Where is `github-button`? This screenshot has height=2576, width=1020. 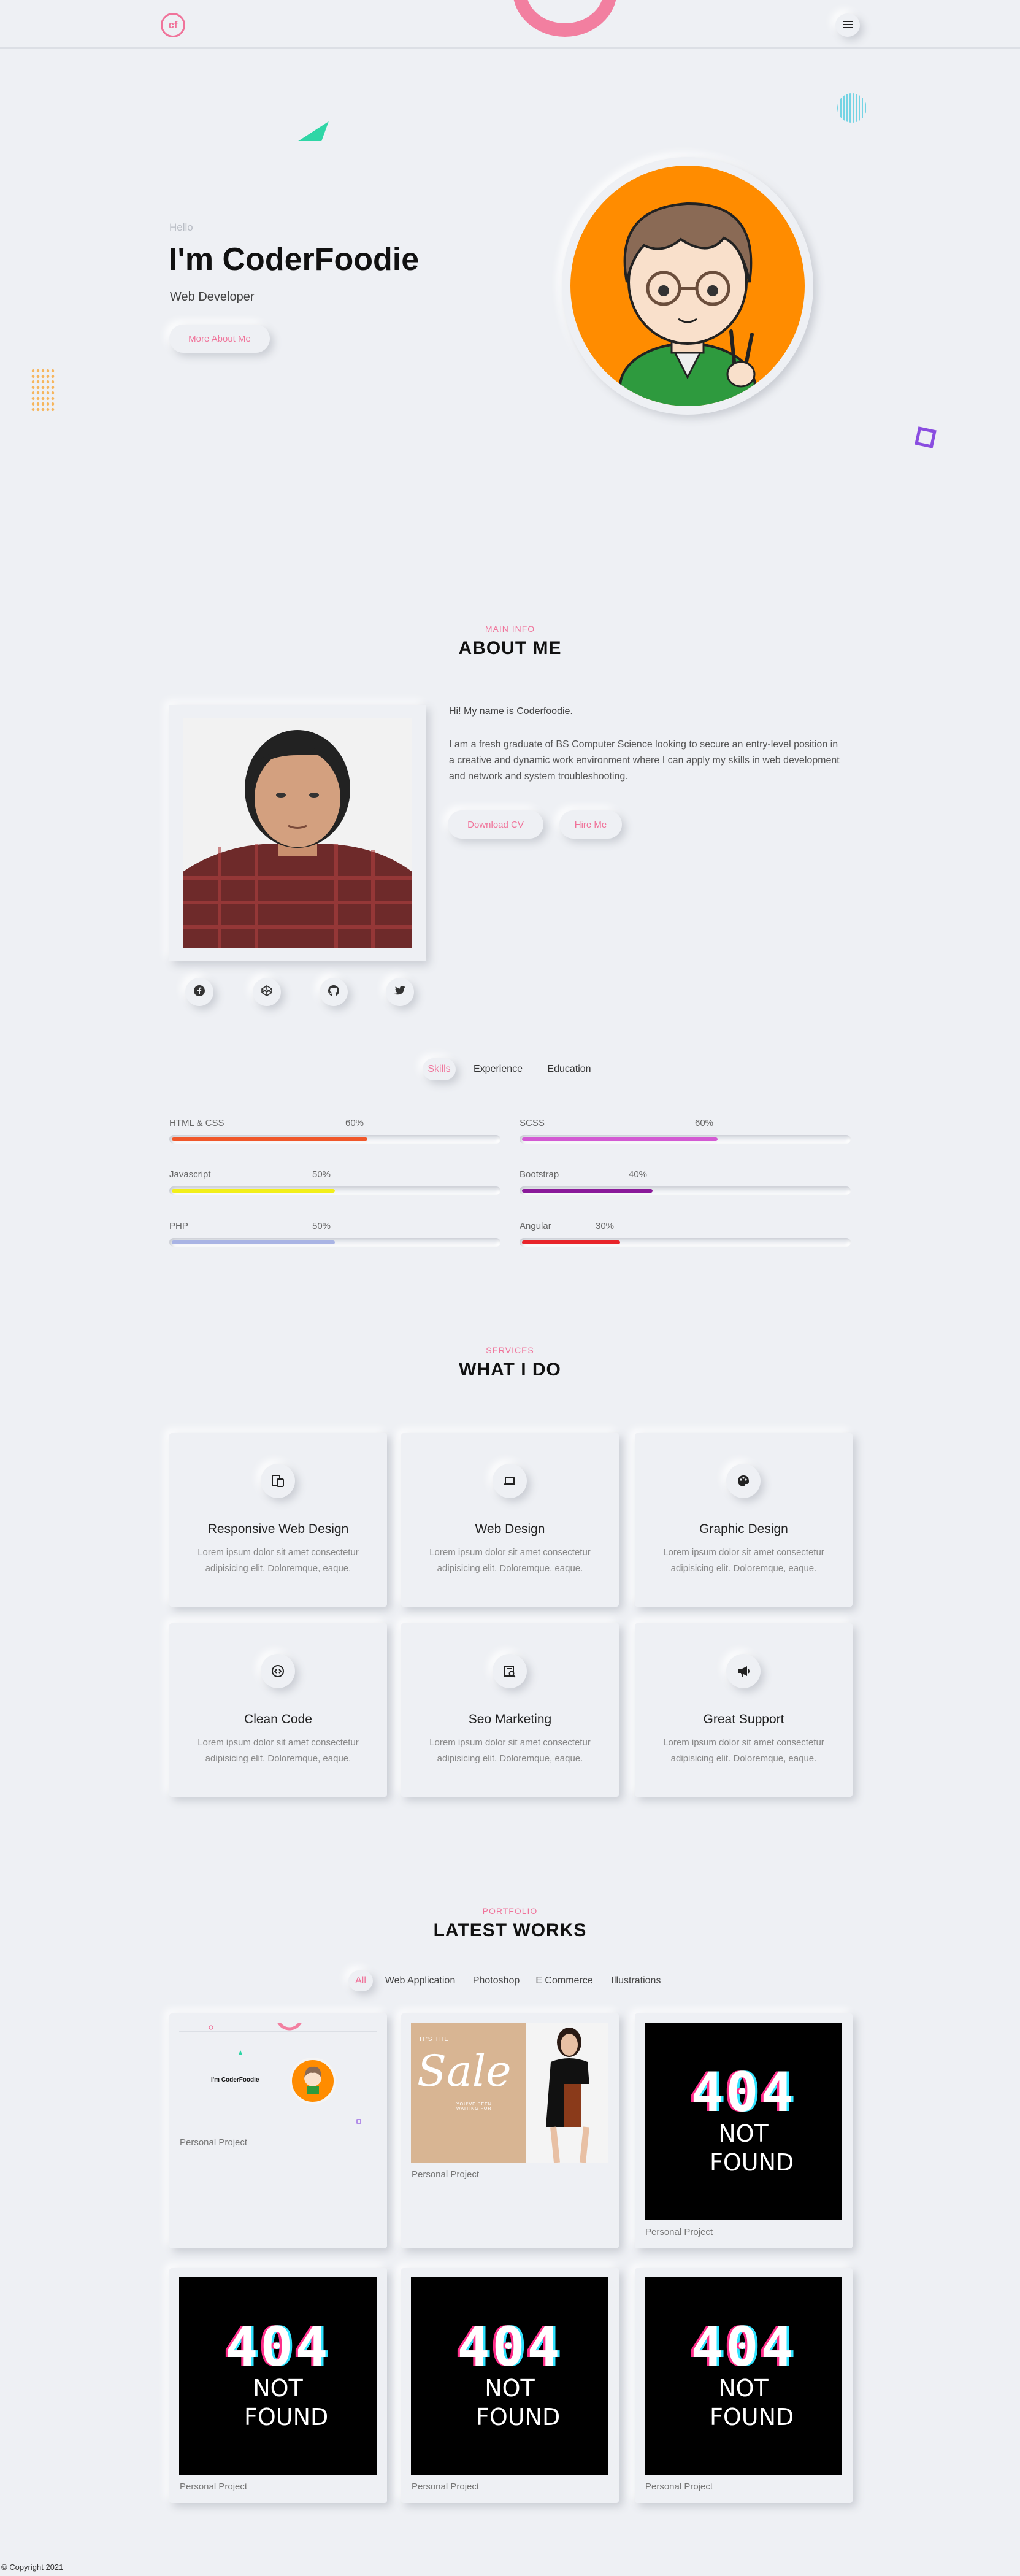
github-button is located at coordinates (334, 992).